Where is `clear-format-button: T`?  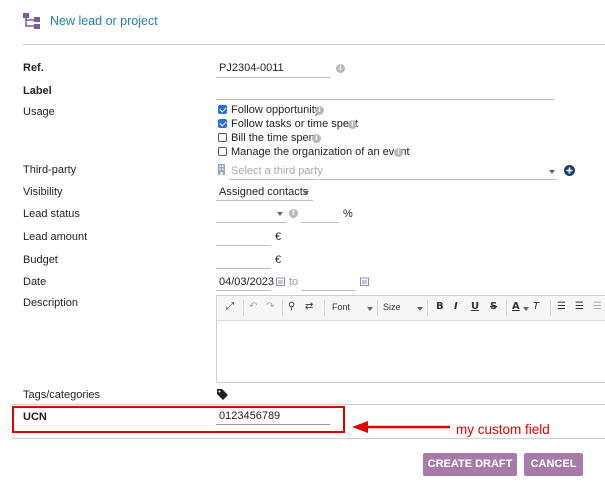
clear-format-button: T is located at coordinates (536, 306).